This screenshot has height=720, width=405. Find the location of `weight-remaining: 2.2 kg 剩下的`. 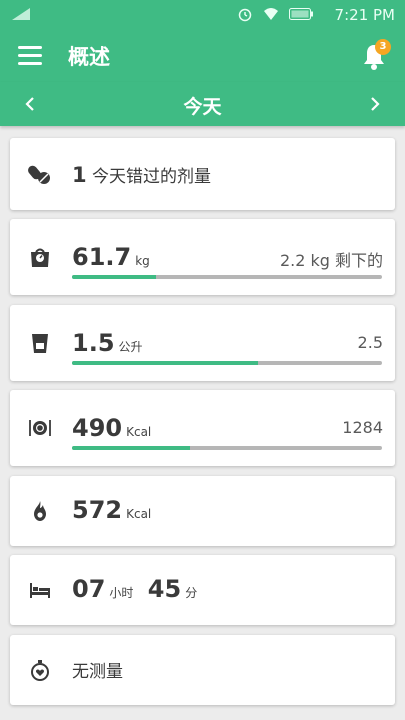

weight-remaining: 2.2 kg 剩下的 is located at coordinates (331, 260).